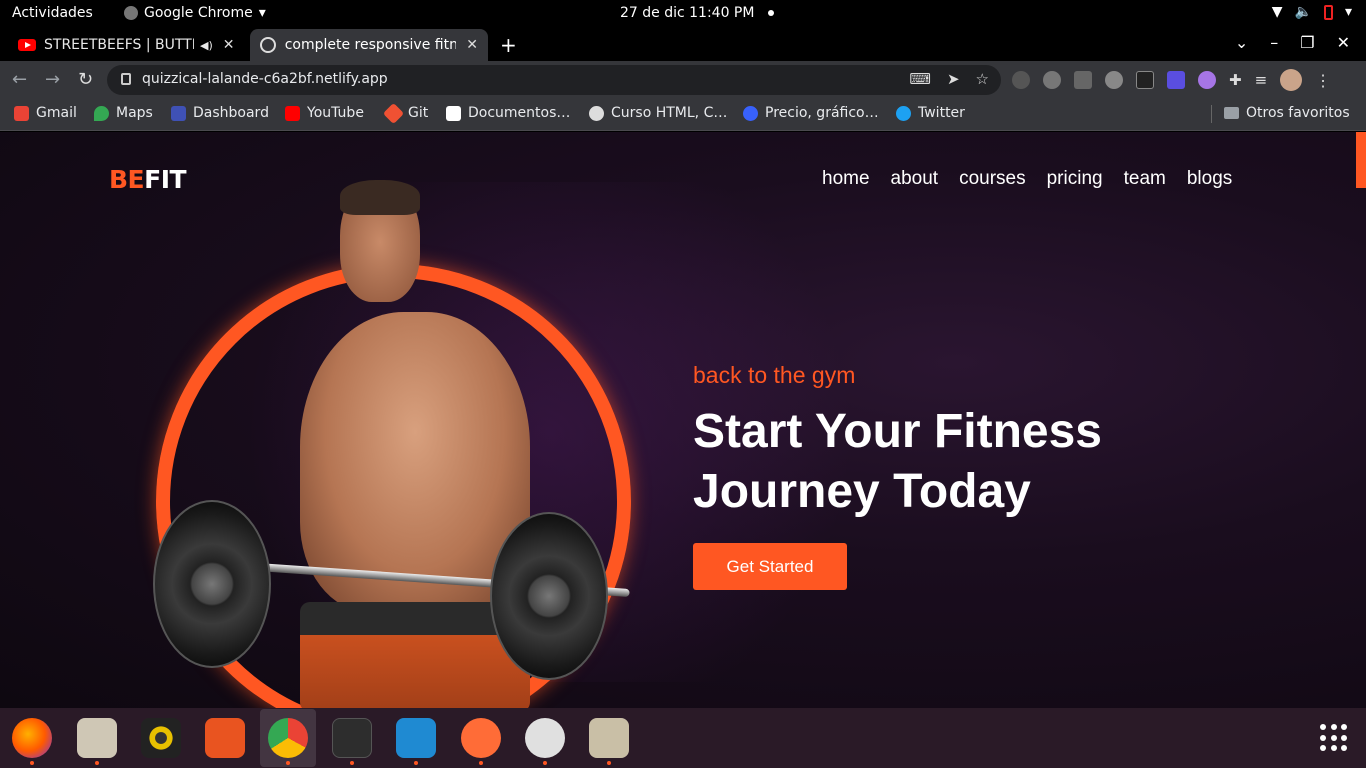 This screenshot has height=768, width=1366. I want to click on battery-icon, so click(1328, 12).